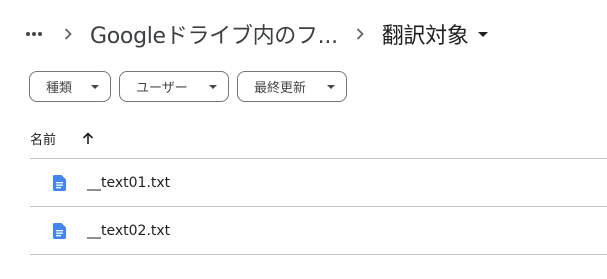 The height and width of the screenshot is (279, 607). I want to click on file-name: __text01.txt, so click(129, 182).